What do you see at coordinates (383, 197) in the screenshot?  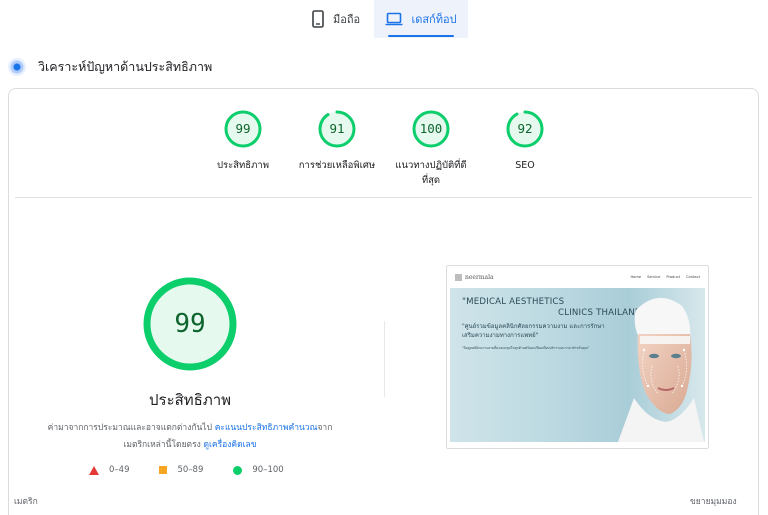 I see `divider` at bounding box center [383, 197].